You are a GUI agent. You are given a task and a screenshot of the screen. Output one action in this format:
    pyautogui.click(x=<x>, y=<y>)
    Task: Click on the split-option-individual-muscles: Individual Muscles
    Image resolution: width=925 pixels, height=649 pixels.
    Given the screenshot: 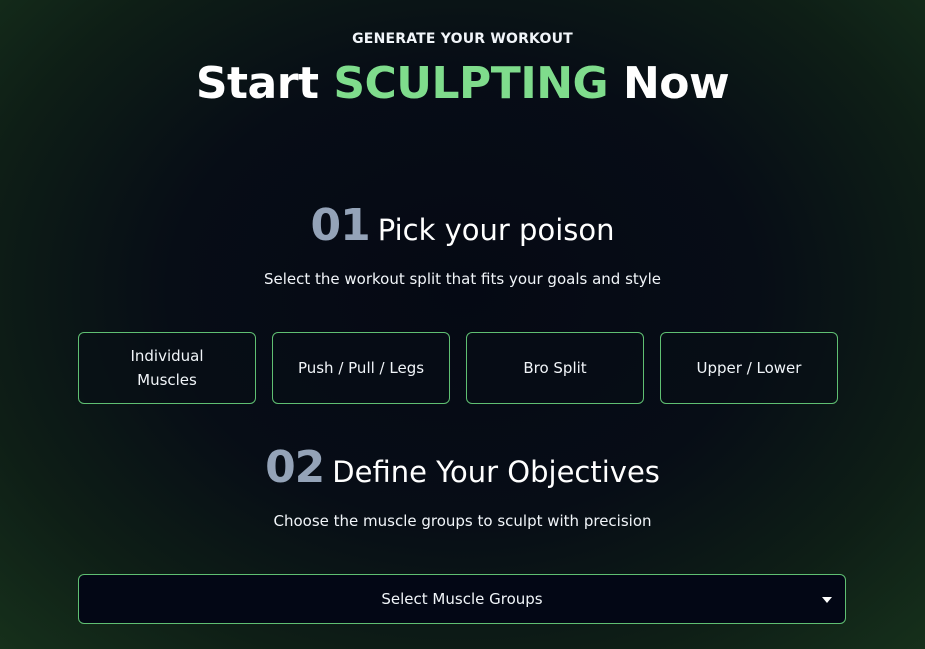 What is the action you would take?
    pyautogui.click(x=167, y=368)
    